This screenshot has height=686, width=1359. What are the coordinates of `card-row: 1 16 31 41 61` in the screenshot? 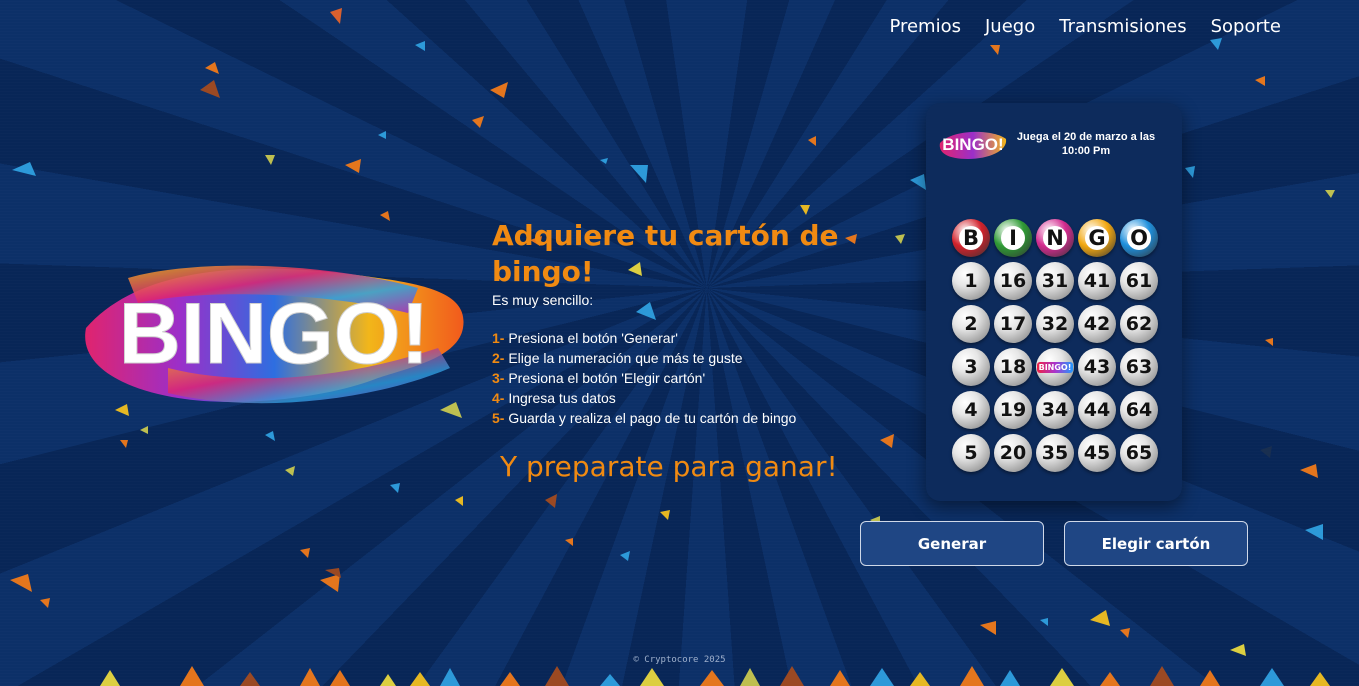 It's located at (1055, 281).